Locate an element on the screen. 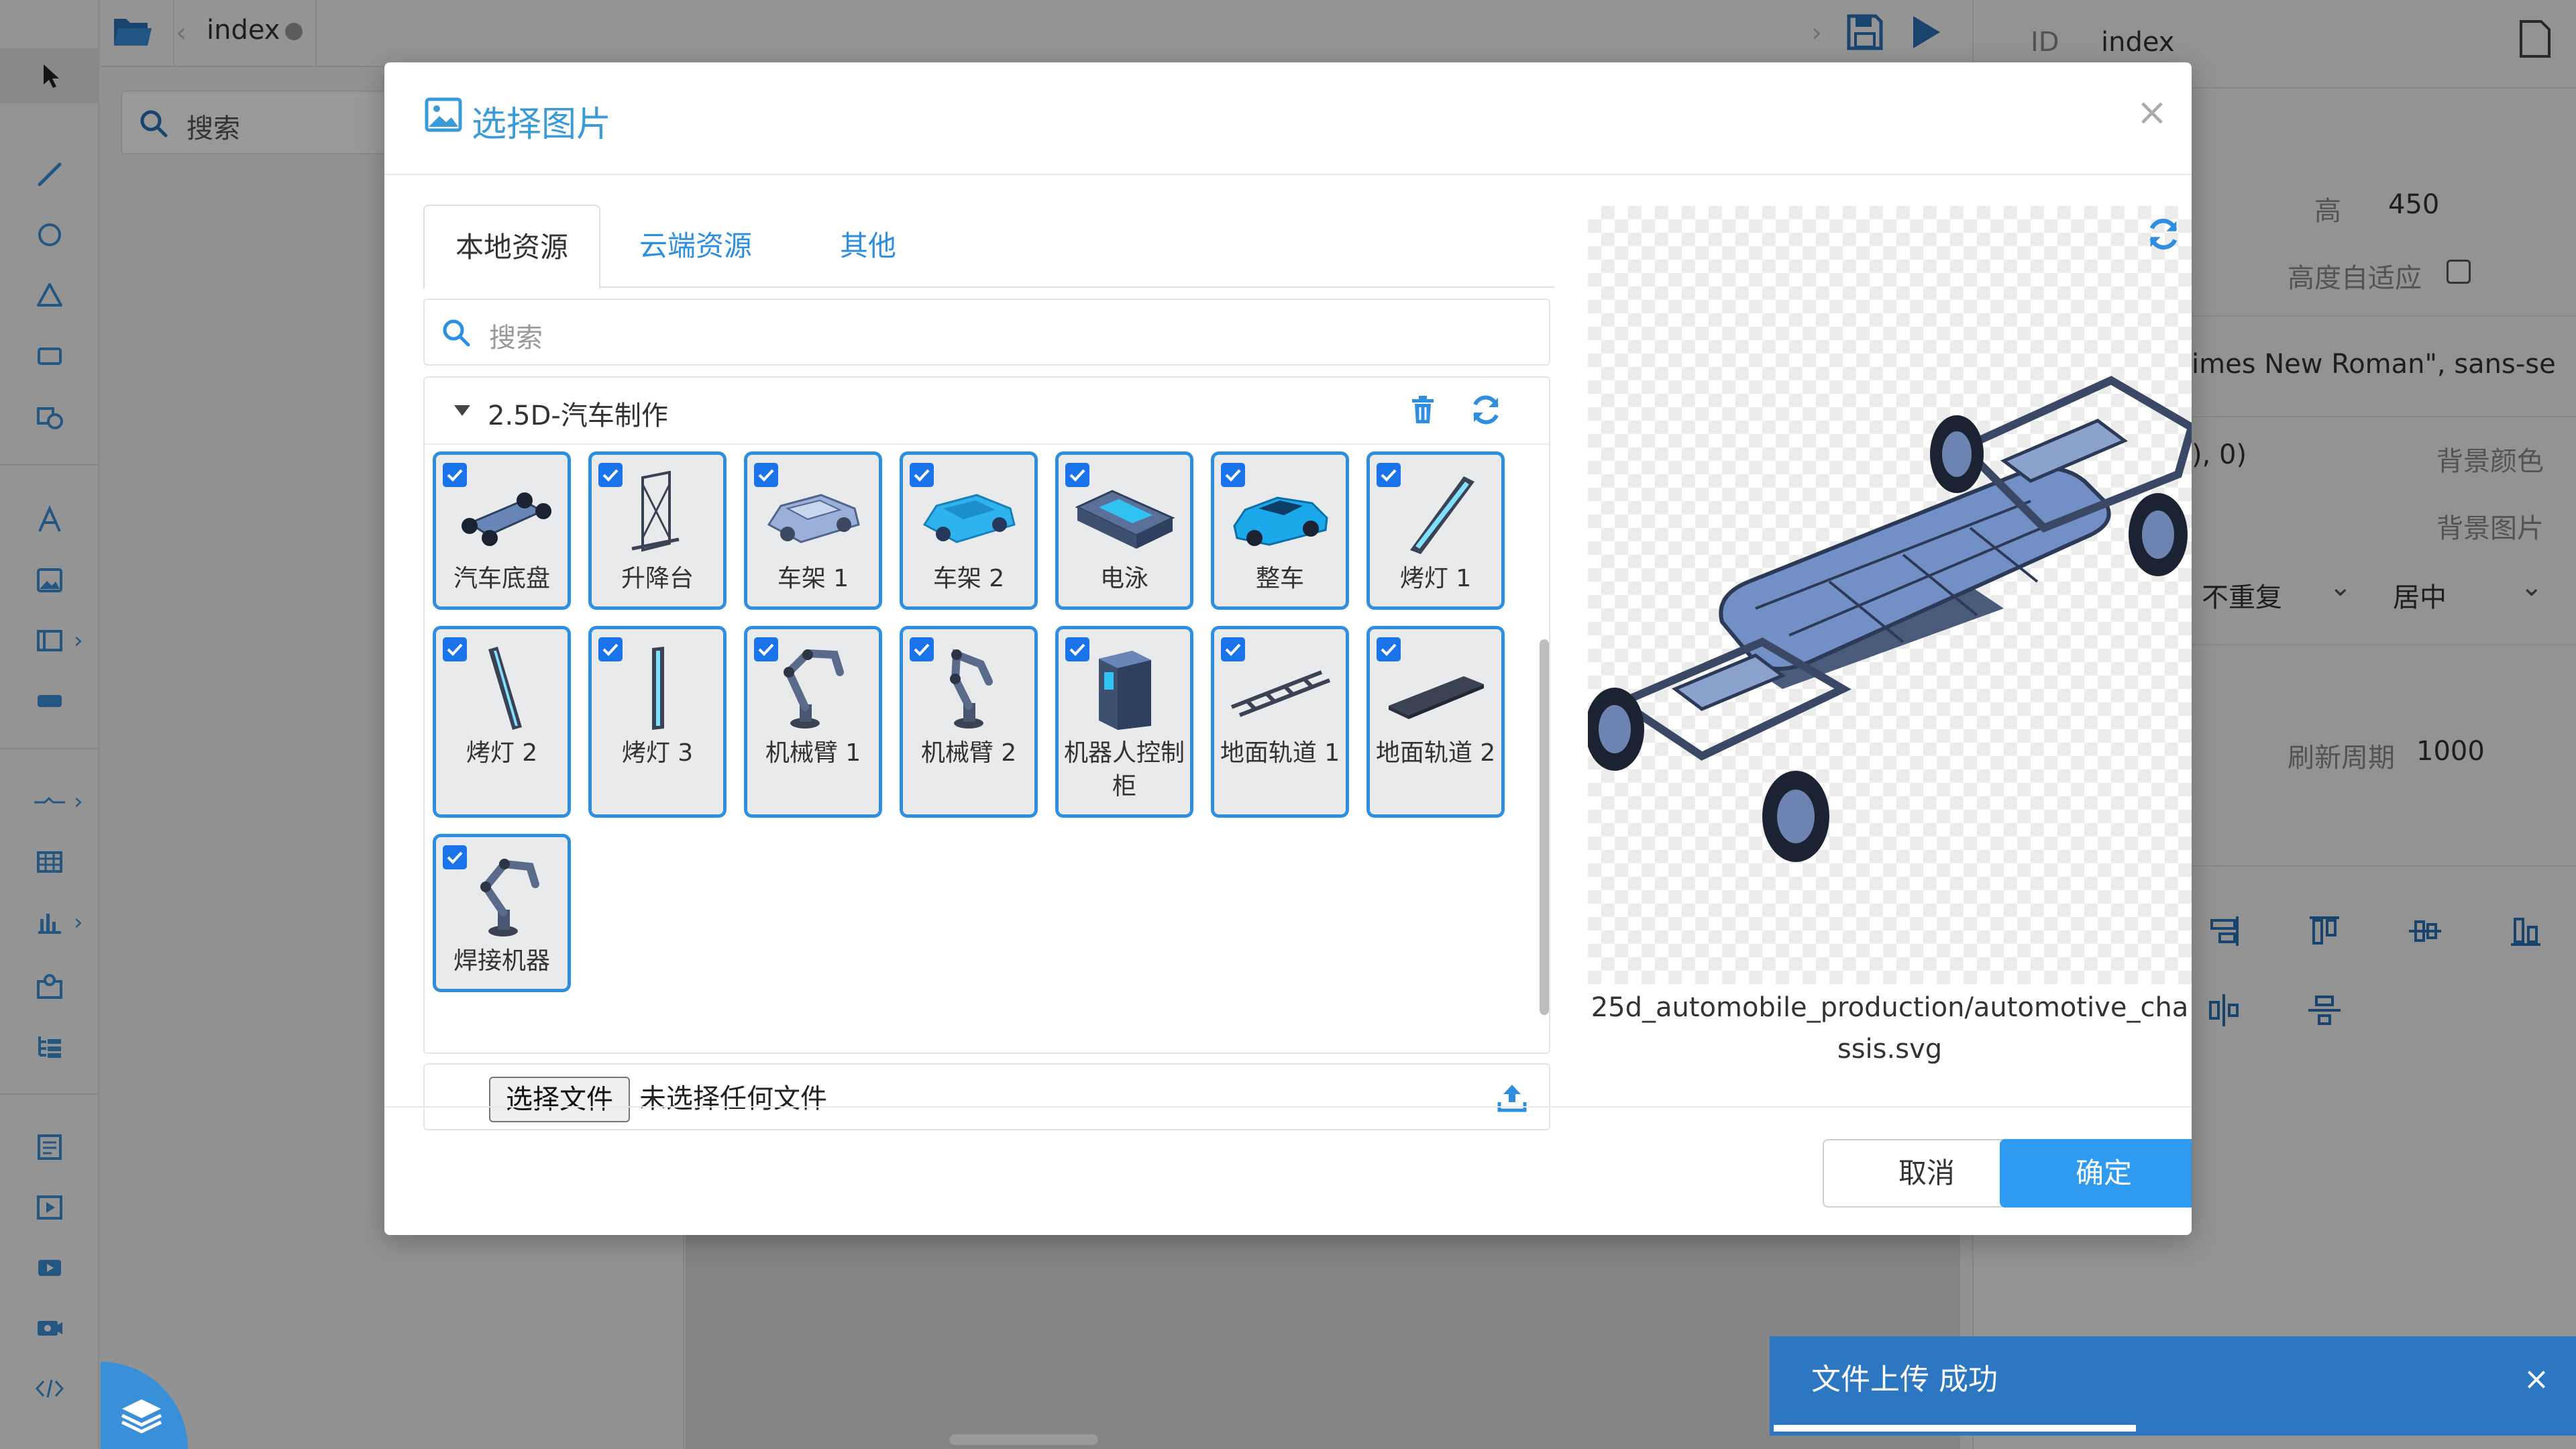 The image size is (2576, 1449). card-label: 车架 1 is located at coordinates (813, 578).